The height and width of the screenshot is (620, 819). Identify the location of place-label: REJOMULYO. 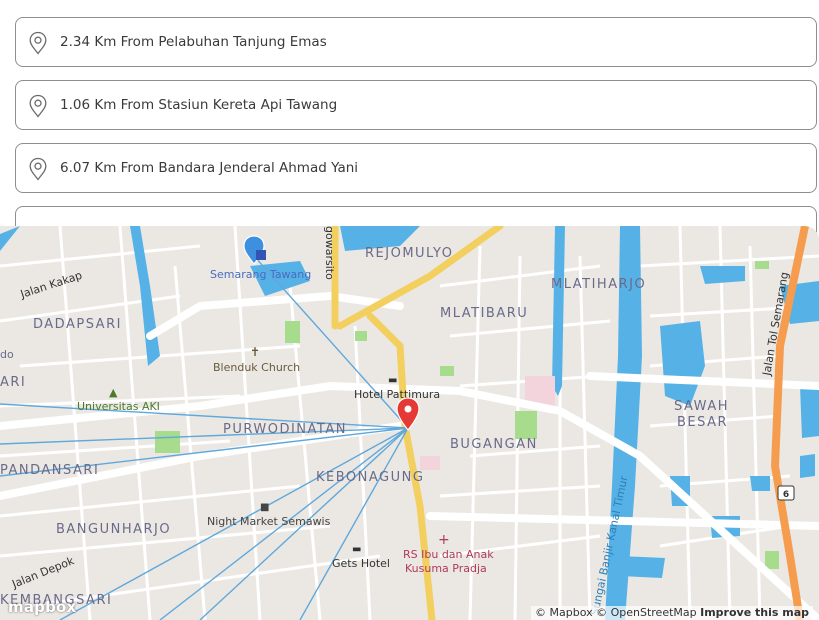
(409, 253).